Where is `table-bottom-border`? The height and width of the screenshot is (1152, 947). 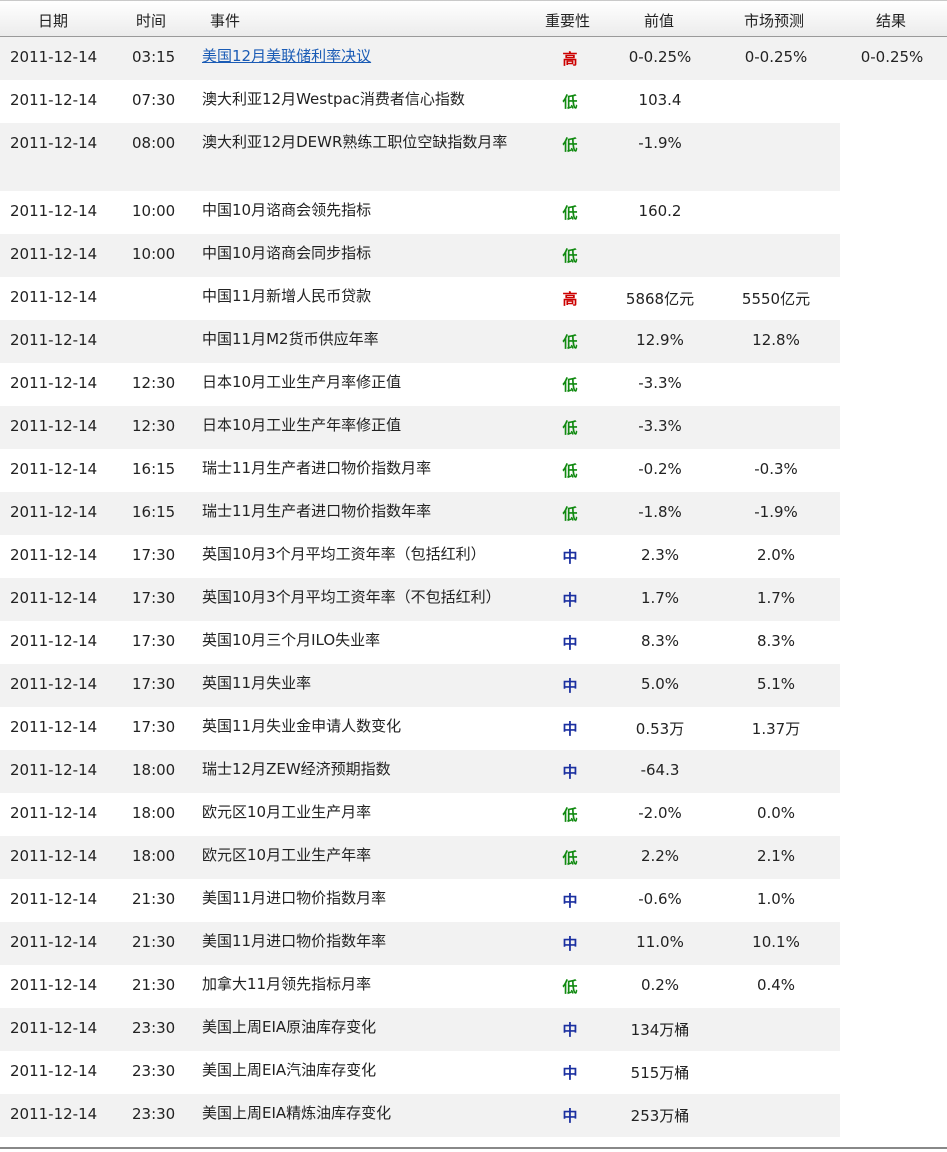
table-bottom-border is located at coordinates (473, 1148).